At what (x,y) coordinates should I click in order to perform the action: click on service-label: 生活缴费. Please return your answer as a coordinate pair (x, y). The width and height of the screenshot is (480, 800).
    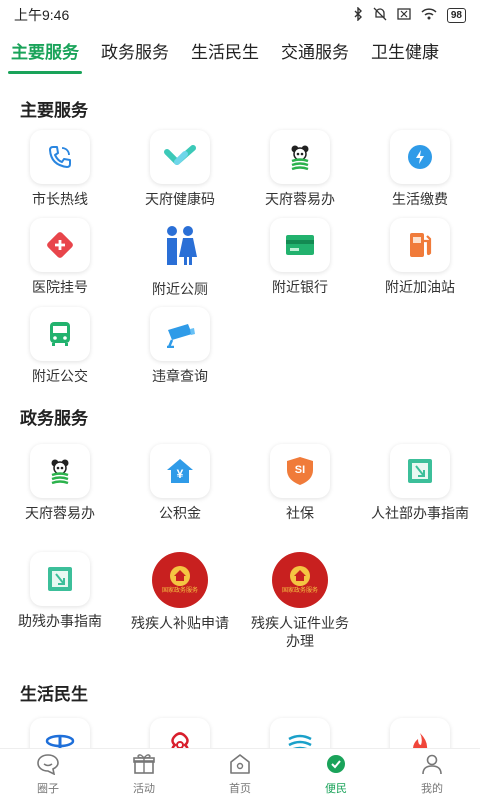
    Looking at the image, I should click on (420, 199).